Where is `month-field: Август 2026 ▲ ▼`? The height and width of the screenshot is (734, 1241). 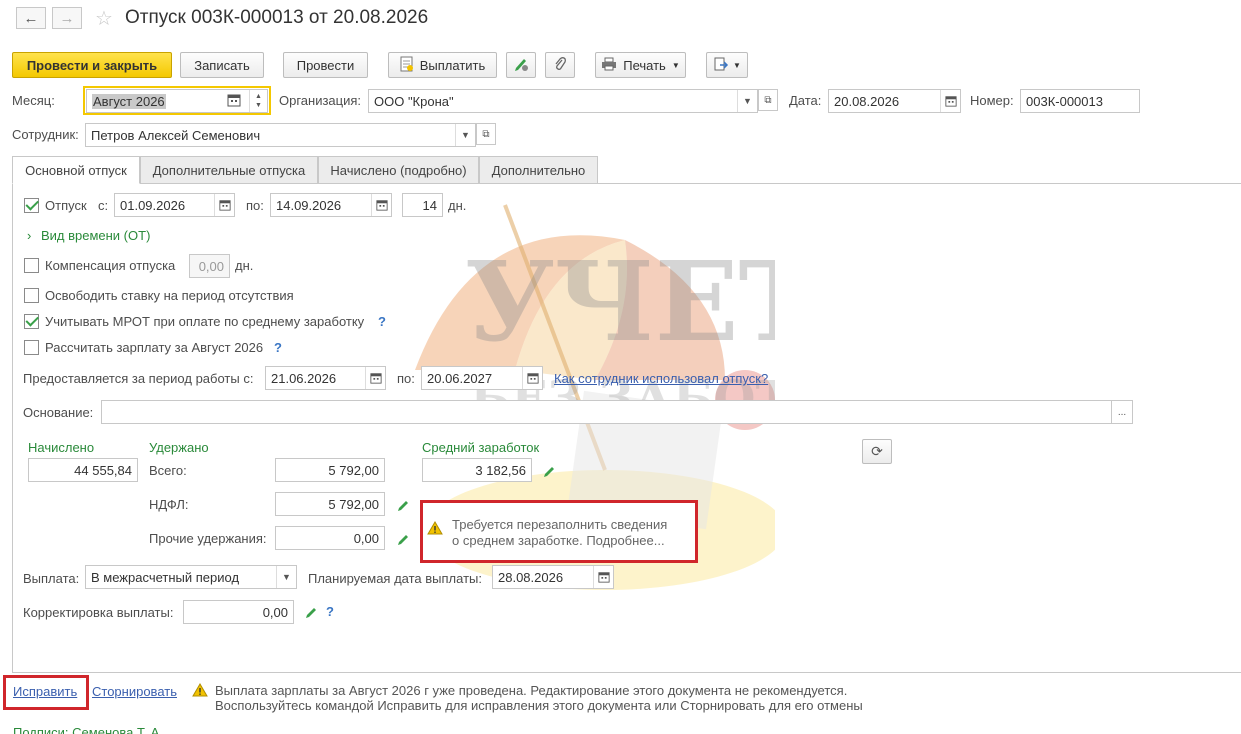 month-field: Август 2026 ▲ ▼ is located at coordinates (177, 101).